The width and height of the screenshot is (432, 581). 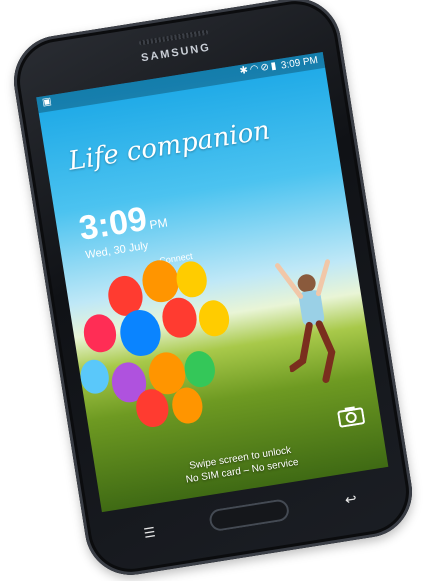 What do you see at coordinates (249, 515) in the screenshot?
I see `home-button` at bounding box center [249, 515].